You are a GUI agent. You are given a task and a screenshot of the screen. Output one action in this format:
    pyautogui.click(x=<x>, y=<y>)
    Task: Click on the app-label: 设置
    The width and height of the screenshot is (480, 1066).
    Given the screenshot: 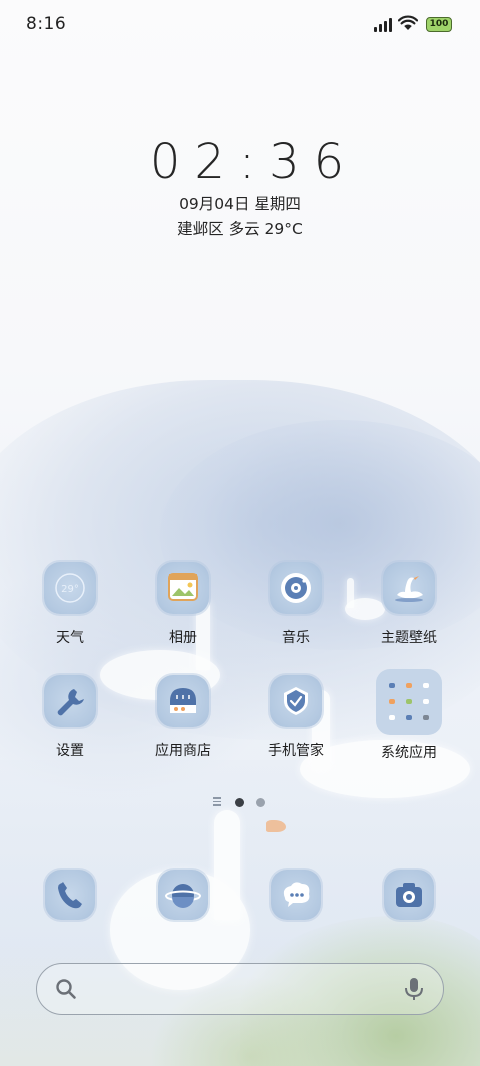 What is the action you would take?
    pyautogui.click(x=70, y=751)
    